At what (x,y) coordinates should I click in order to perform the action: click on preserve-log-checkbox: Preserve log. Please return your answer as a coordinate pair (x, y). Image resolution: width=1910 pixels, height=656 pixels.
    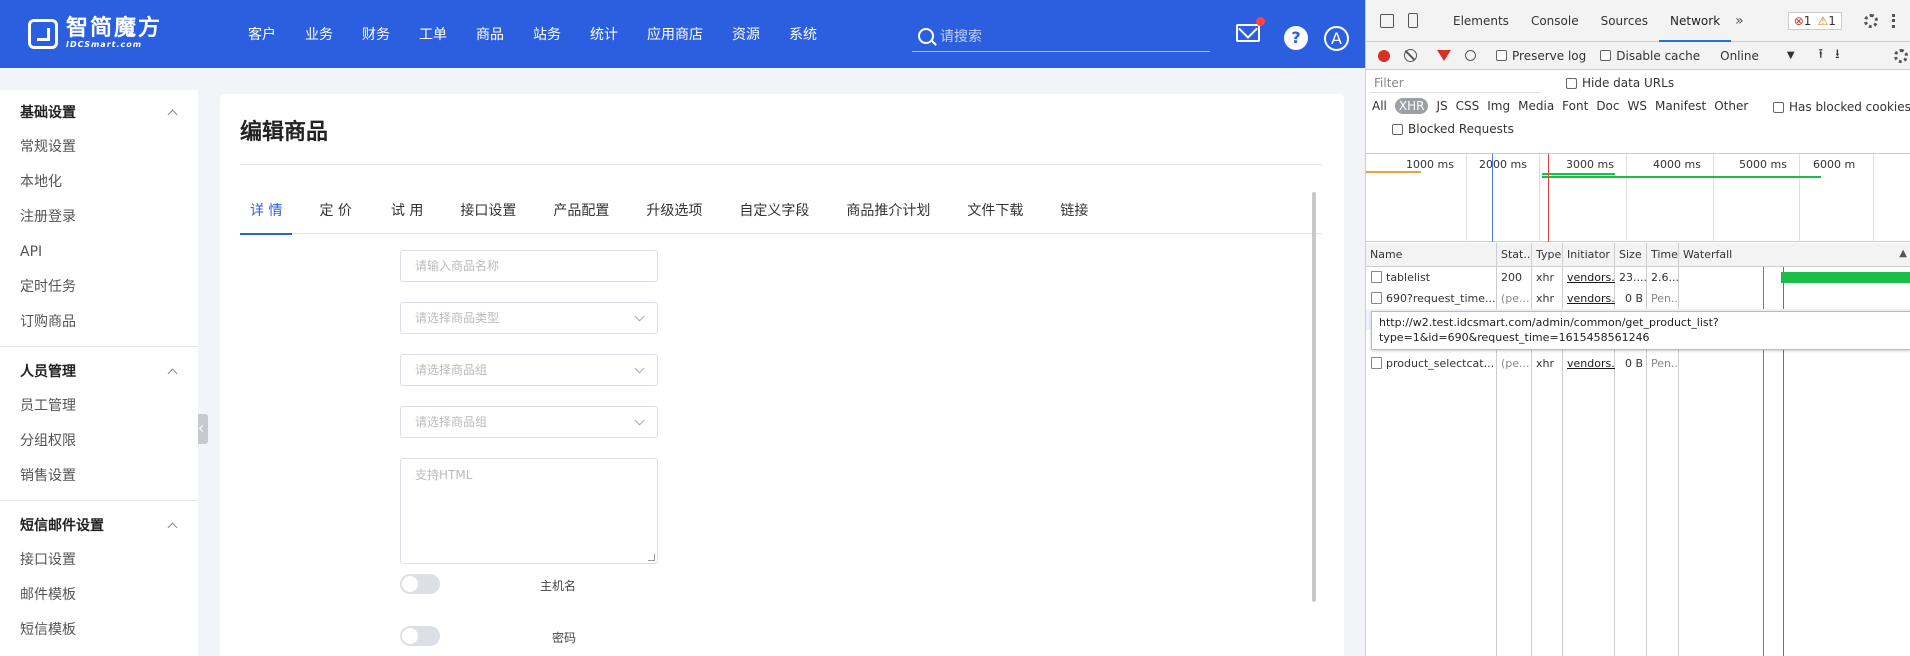
    Looking at the image, I should click on (1541, 56).